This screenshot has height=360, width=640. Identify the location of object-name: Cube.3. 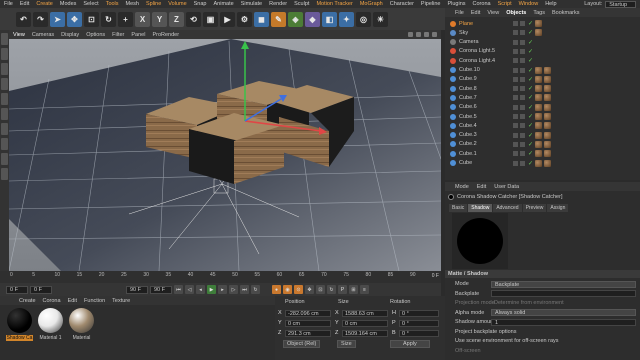
(485, 135).